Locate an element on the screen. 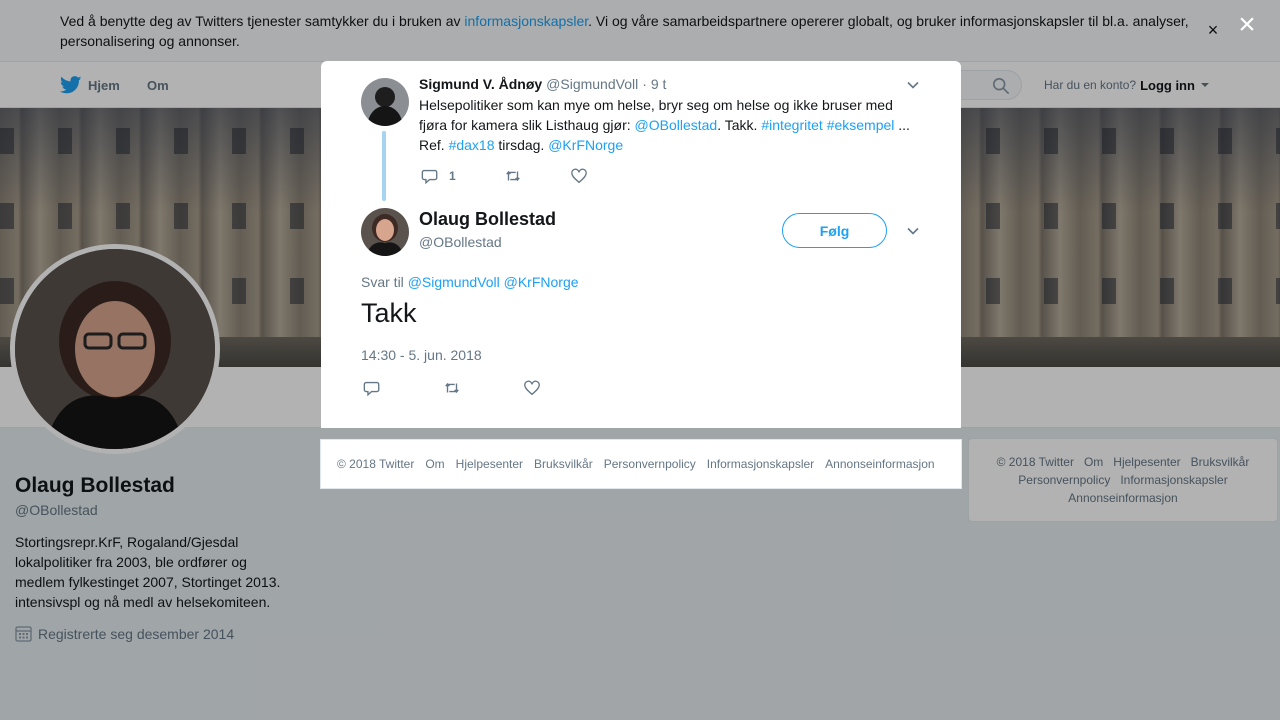 The image size is (1280, 720). footer-cookies-link: Informasjonskapsler is located at coordinates (760, 464).